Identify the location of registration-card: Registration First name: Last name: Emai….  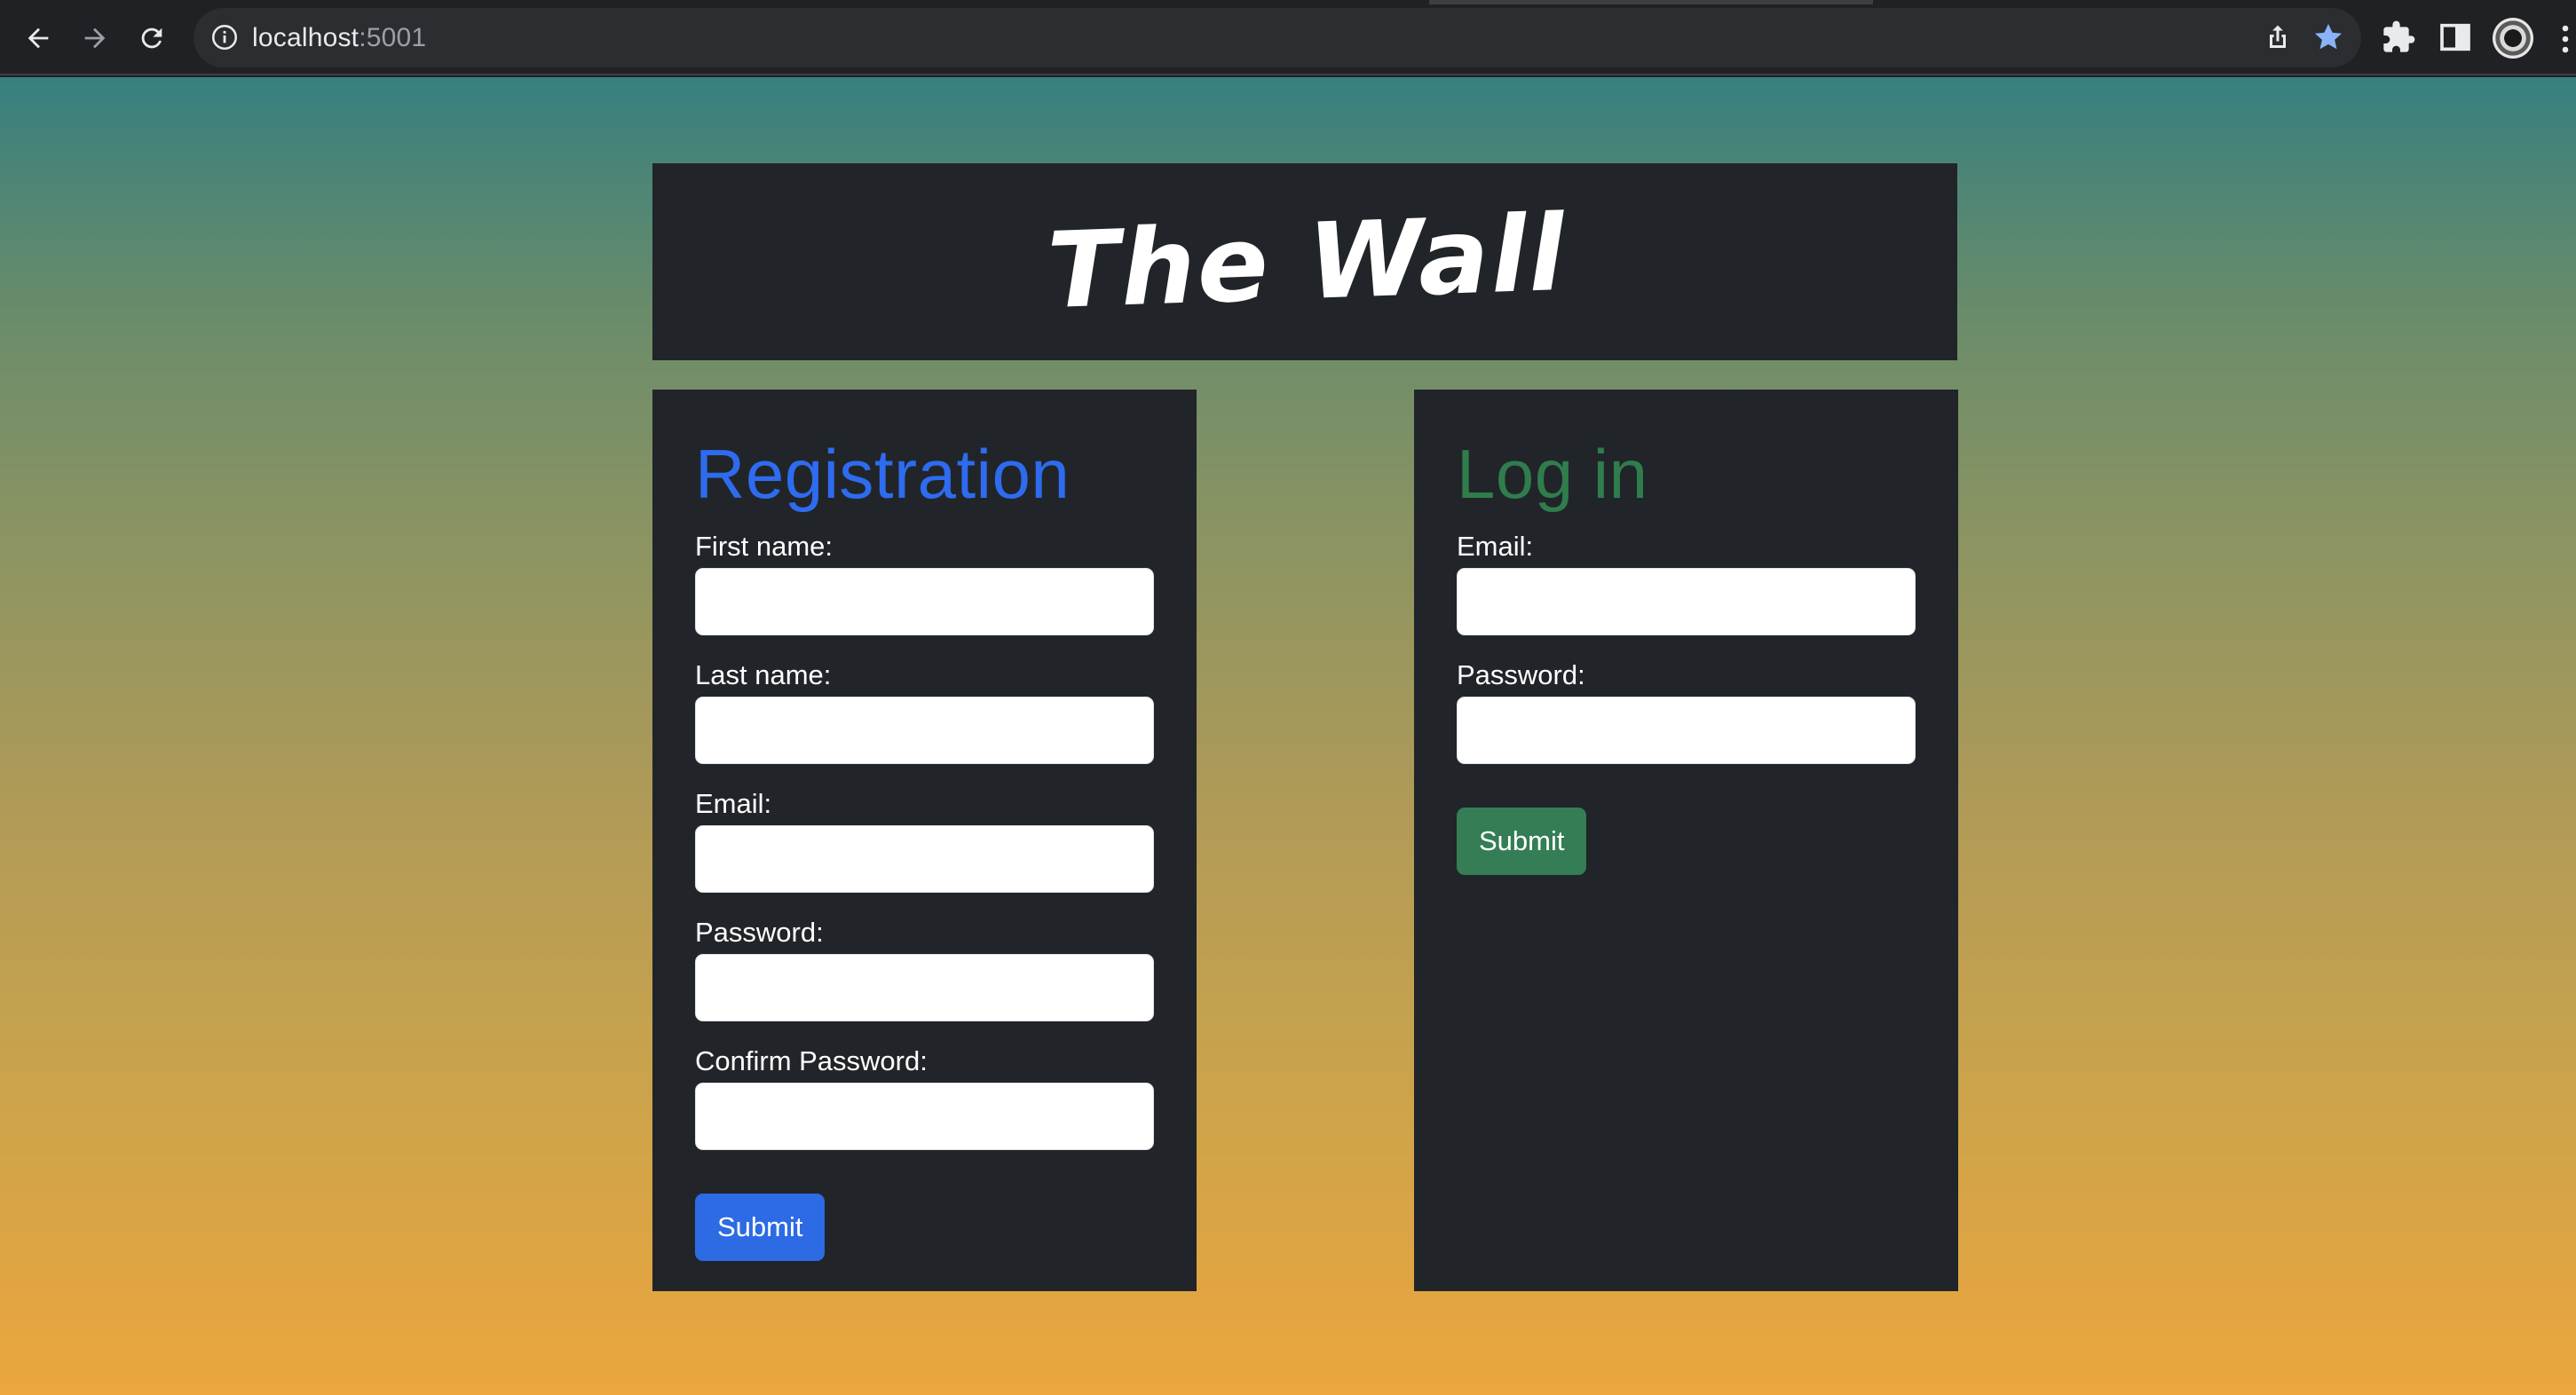
(924, 841).